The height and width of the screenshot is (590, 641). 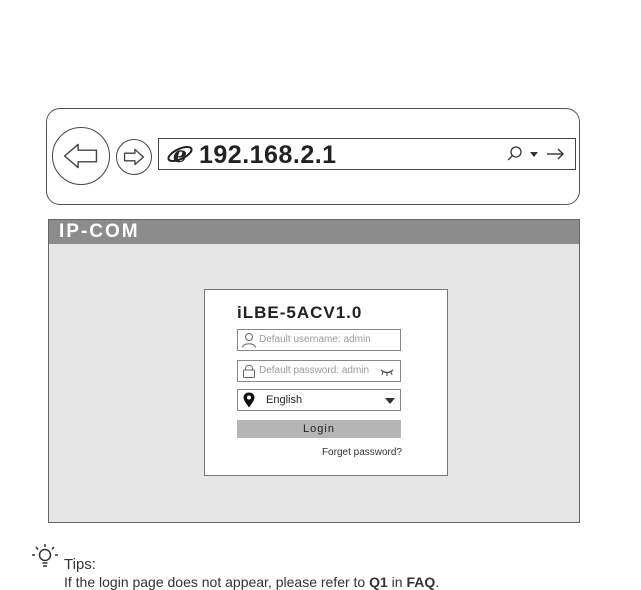 I want to click on forget-password-link: Forget password?, so click(x=362, y=452).